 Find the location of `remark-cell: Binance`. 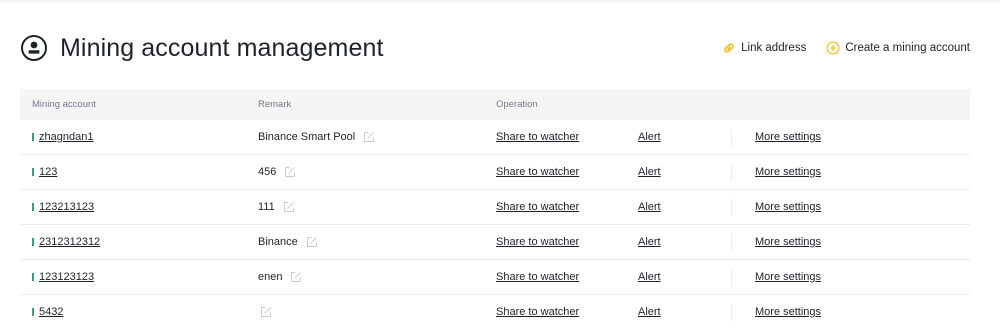

remark-cell: Binance is located at coordinates (377, 242).